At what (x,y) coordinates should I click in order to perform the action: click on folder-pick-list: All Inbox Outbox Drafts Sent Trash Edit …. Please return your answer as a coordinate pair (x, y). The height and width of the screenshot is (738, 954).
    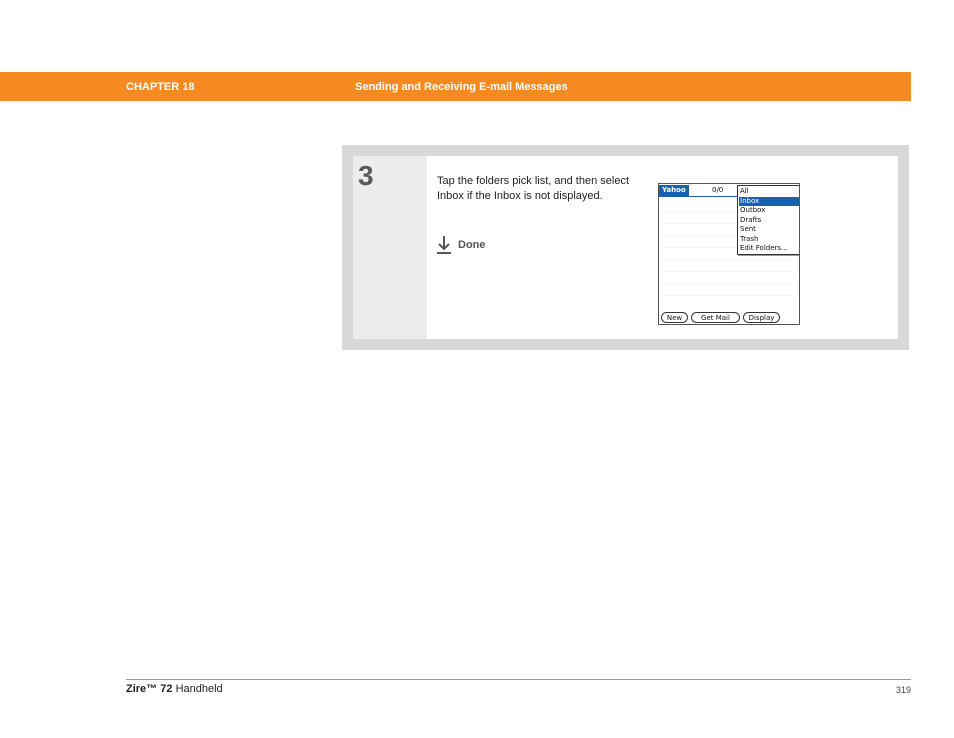
    Looking at the image, I should click on (768, 220).